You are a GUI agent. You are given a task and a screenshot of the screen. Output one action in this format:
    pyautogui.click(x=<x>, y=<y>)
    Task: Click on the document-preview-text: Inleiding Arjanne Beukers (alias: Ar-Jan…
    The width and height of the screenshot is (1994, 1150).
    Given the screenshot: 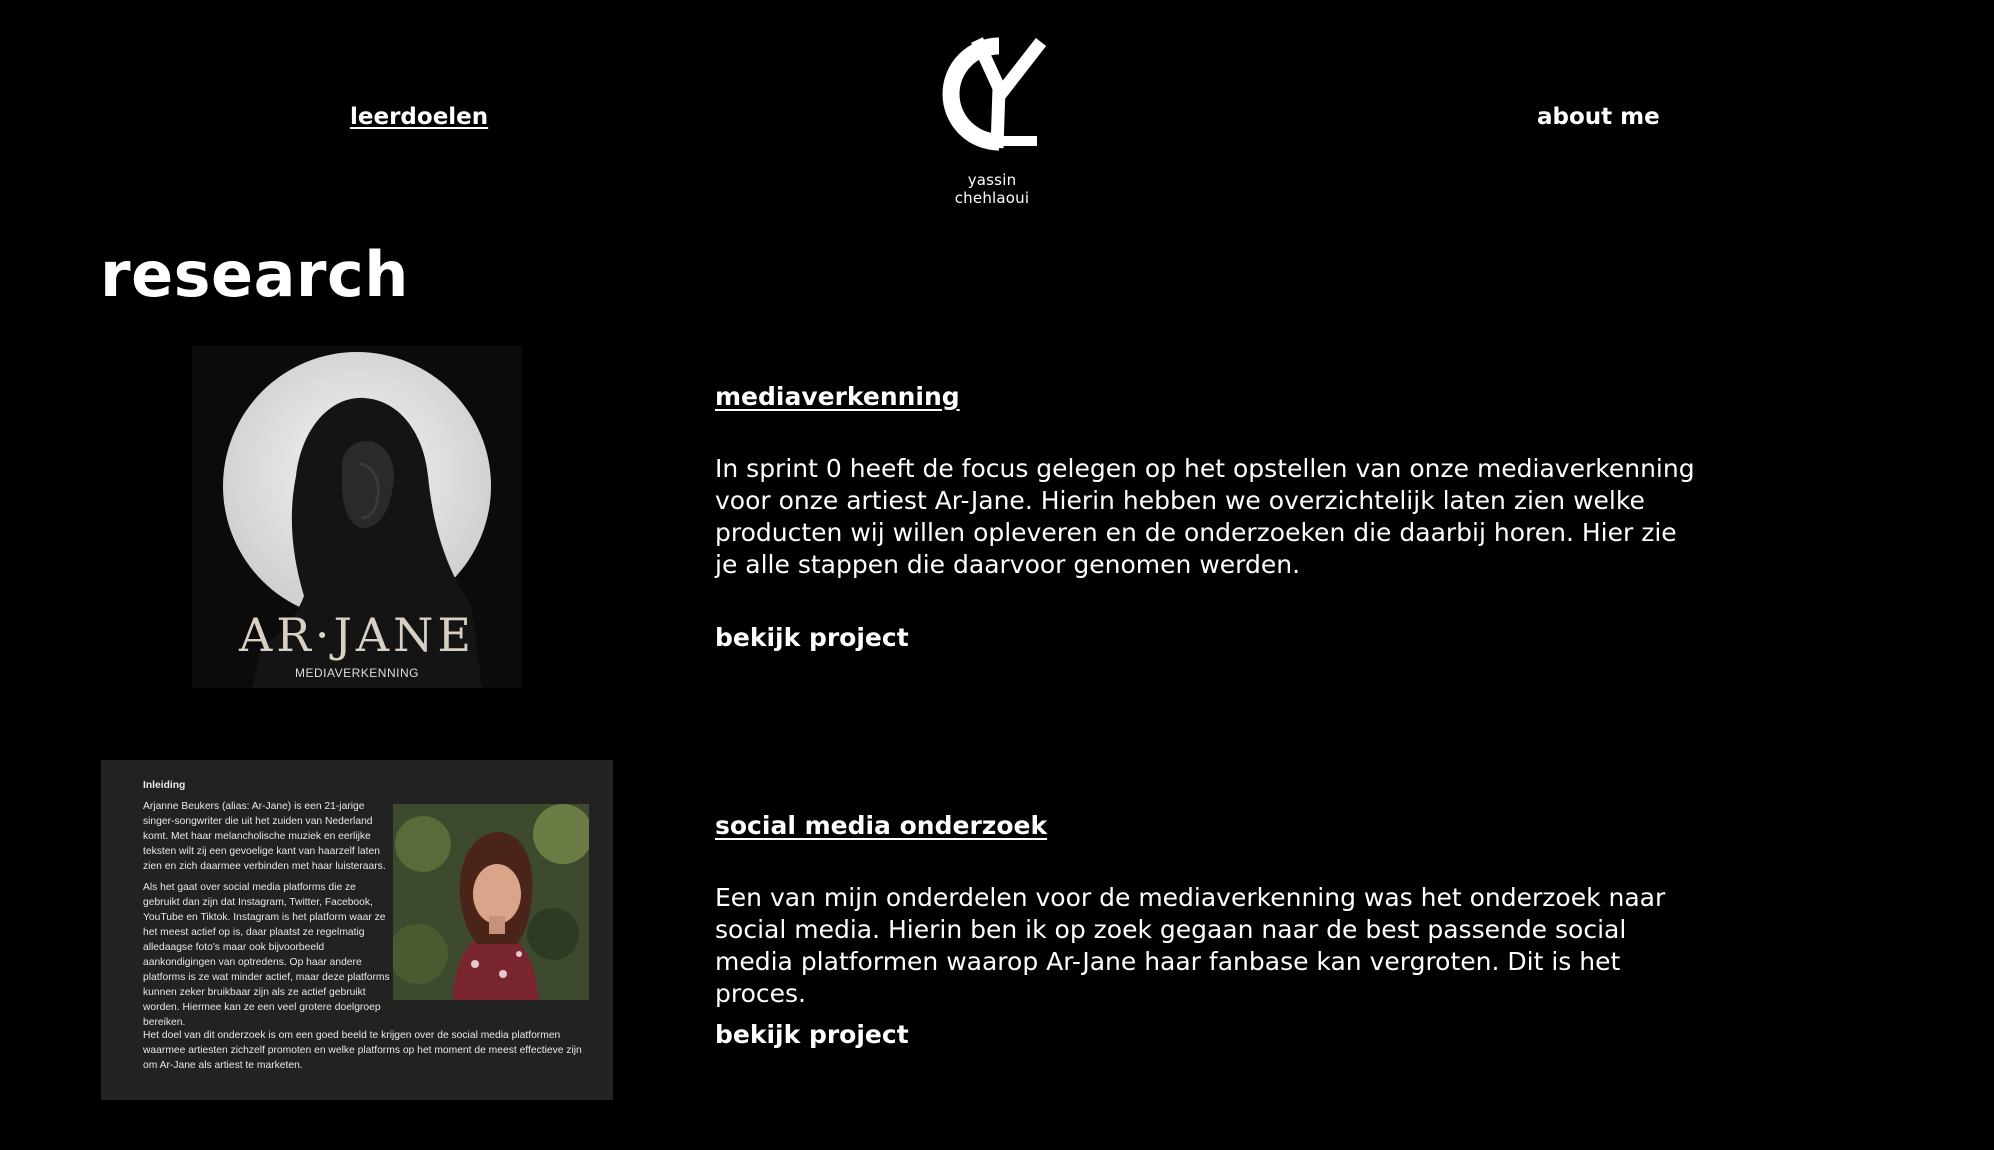 What is the action you would take?
    pyautogui.click(x=268, y=907)
    